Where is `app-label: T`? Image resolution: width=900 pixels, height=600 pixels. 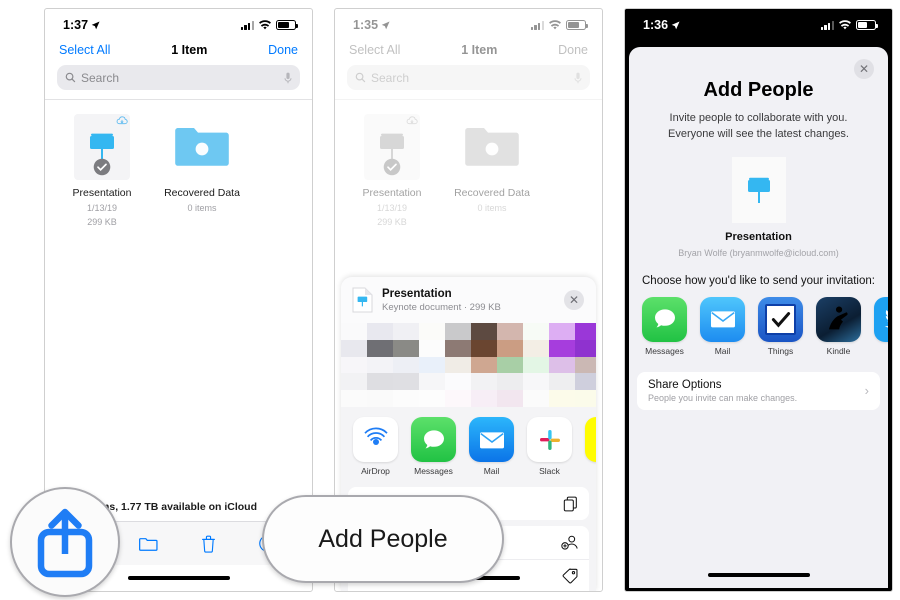
app-label: T is located at coordinates (881, 351).